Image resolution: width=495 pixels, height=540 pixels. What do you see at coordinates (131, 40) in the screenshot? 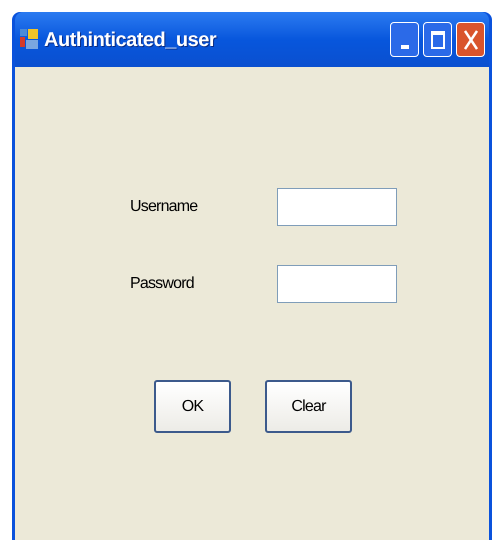
I see `window-title: Authinticated_user` at bounding box center [131, 40].